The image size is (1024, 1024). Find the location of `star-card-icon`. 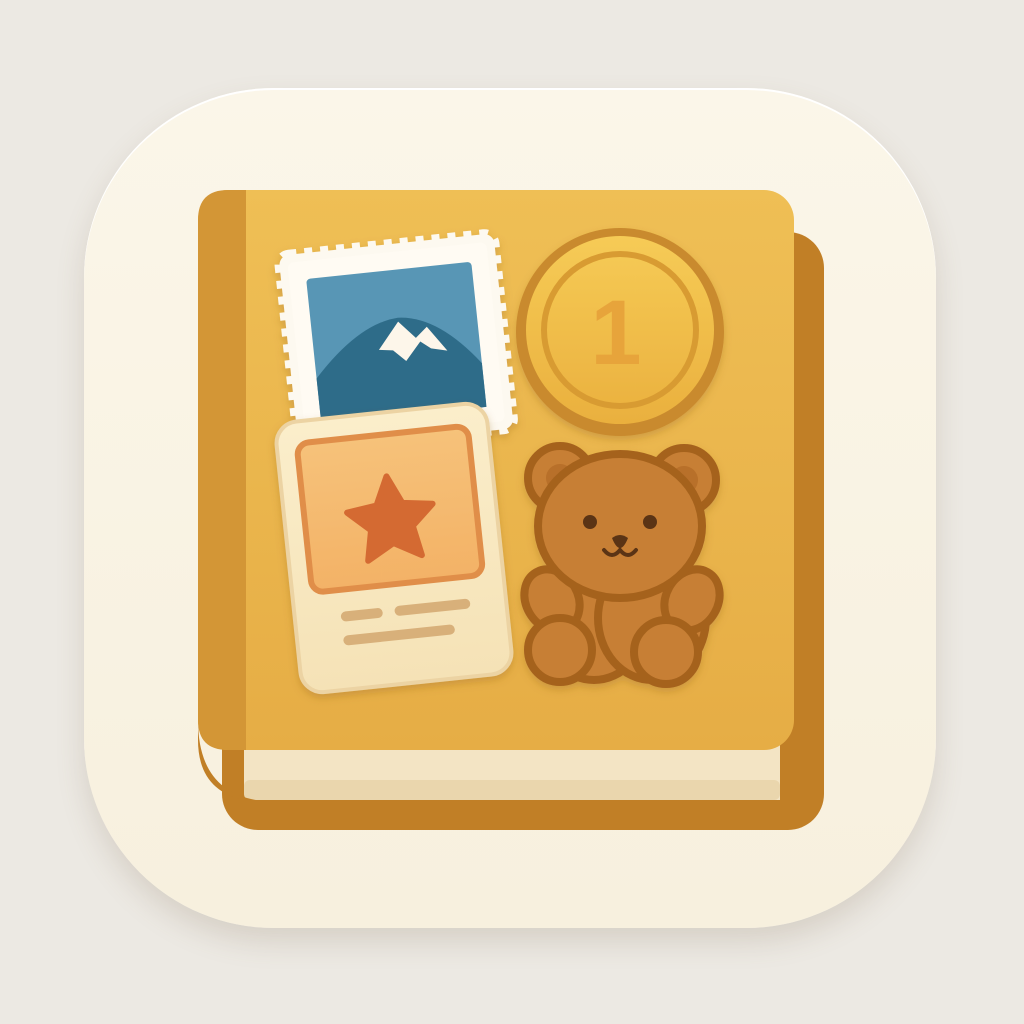

star-card-icon is located at coordinates (394, 548).